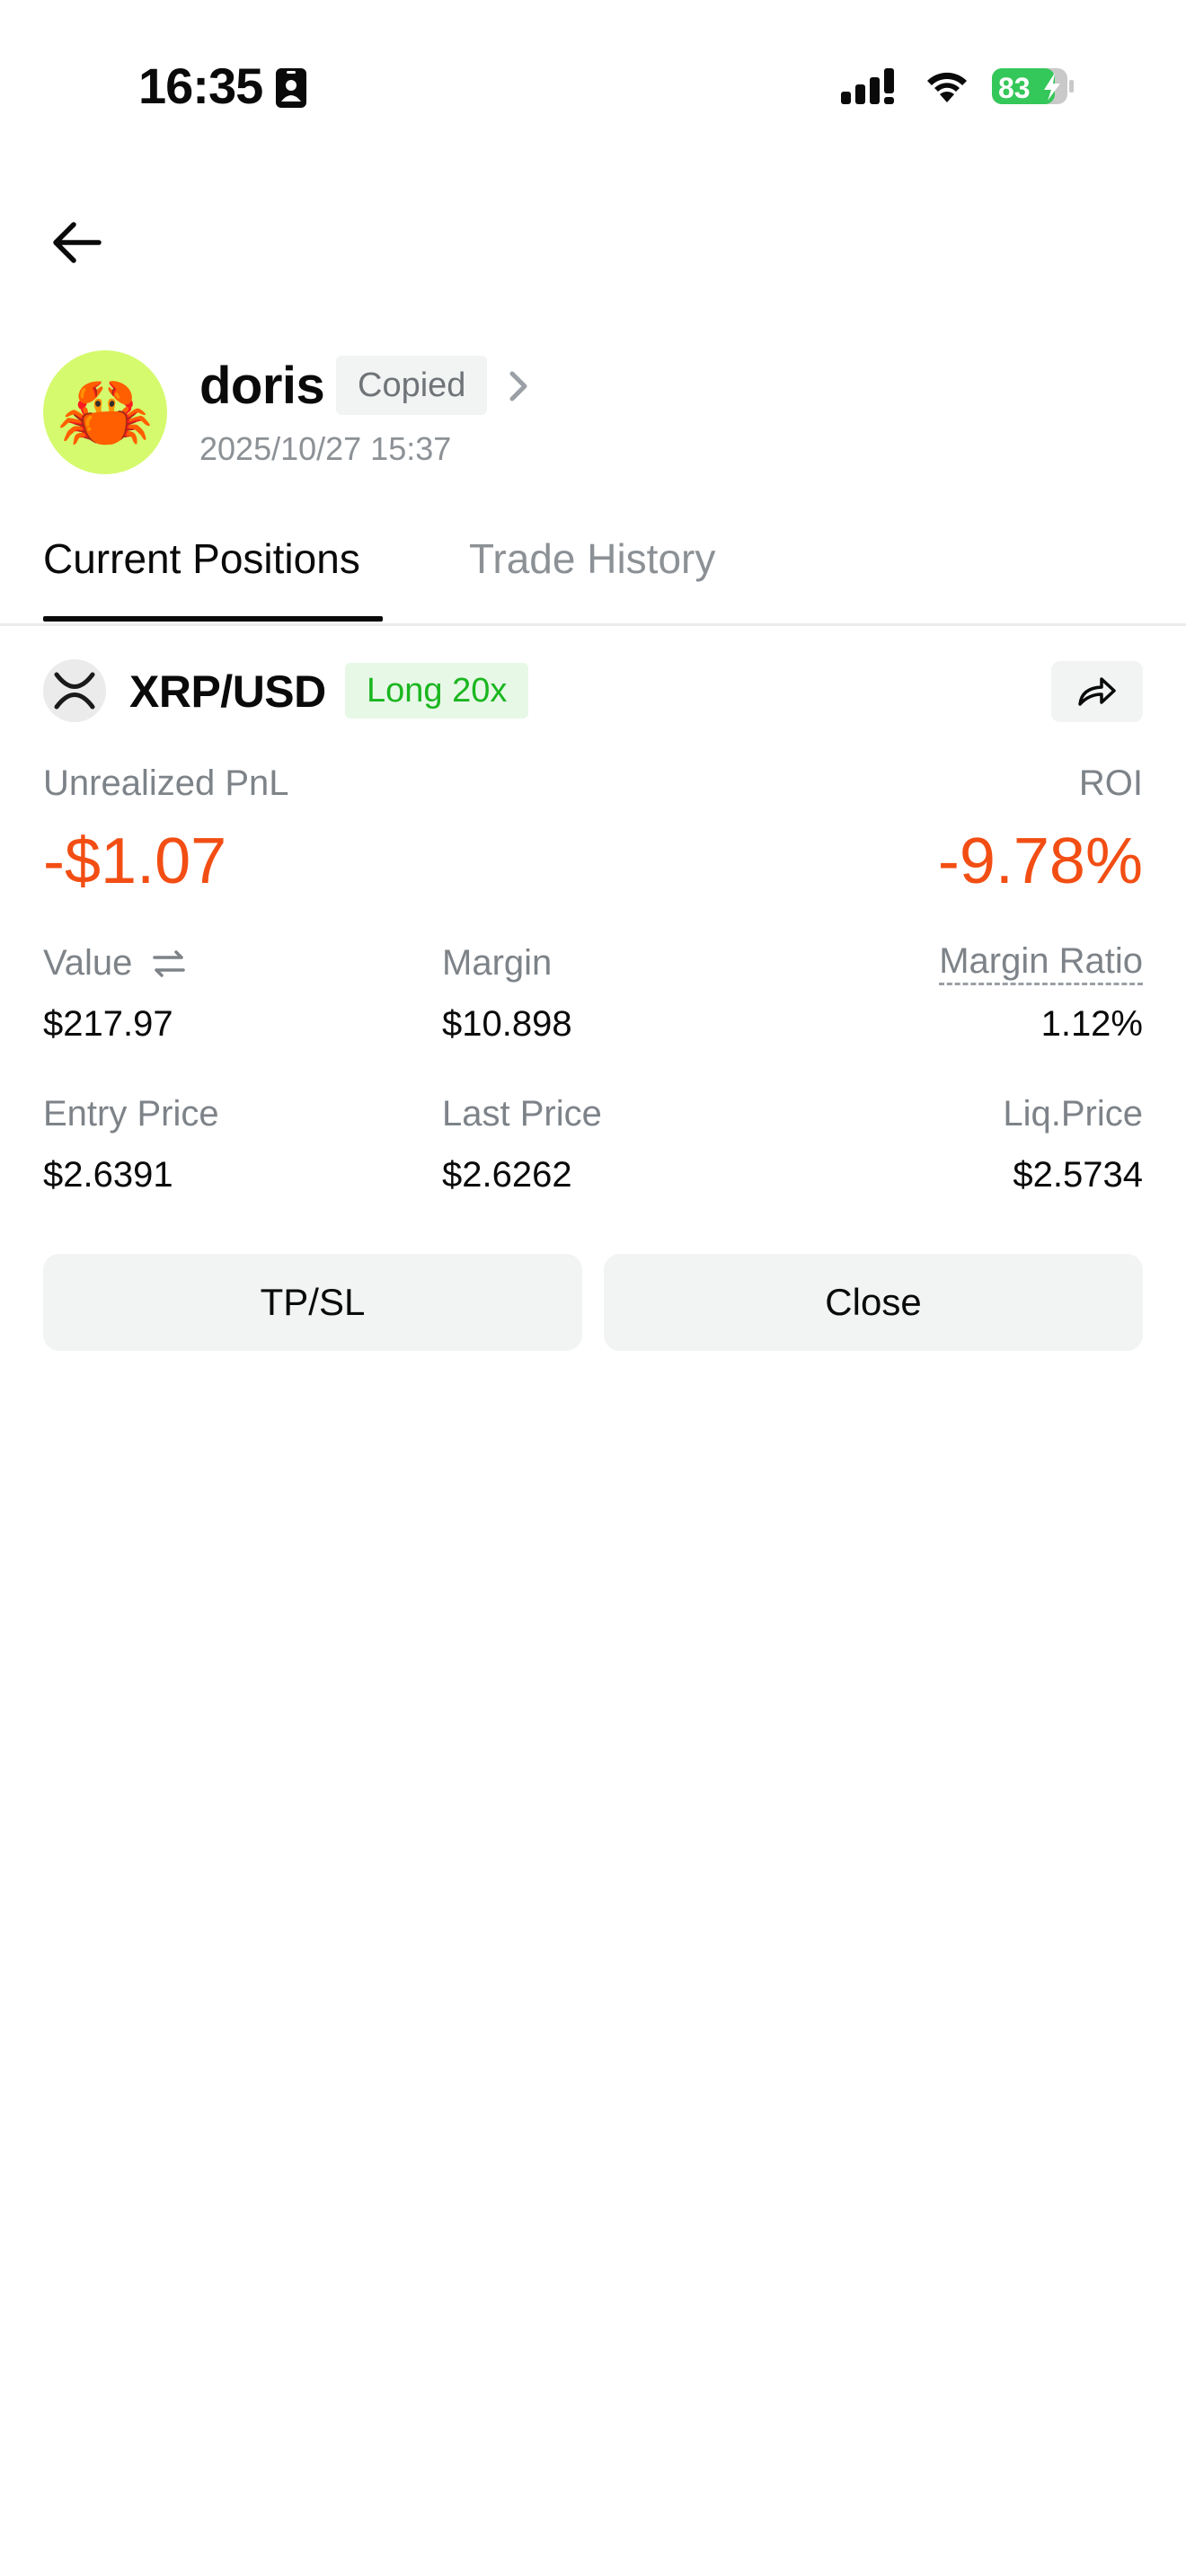 Image resolution: width=1186 pixels, height=2576 pixels. I want to click on share-button, so click(1097, 691).